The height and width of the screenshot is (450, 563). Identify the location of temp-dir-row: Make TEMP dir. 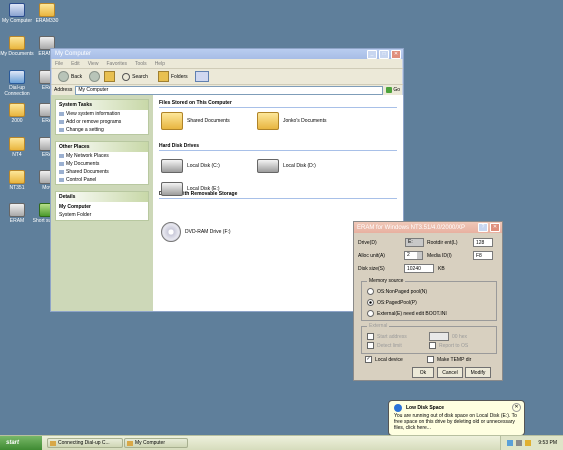
(449, 359).